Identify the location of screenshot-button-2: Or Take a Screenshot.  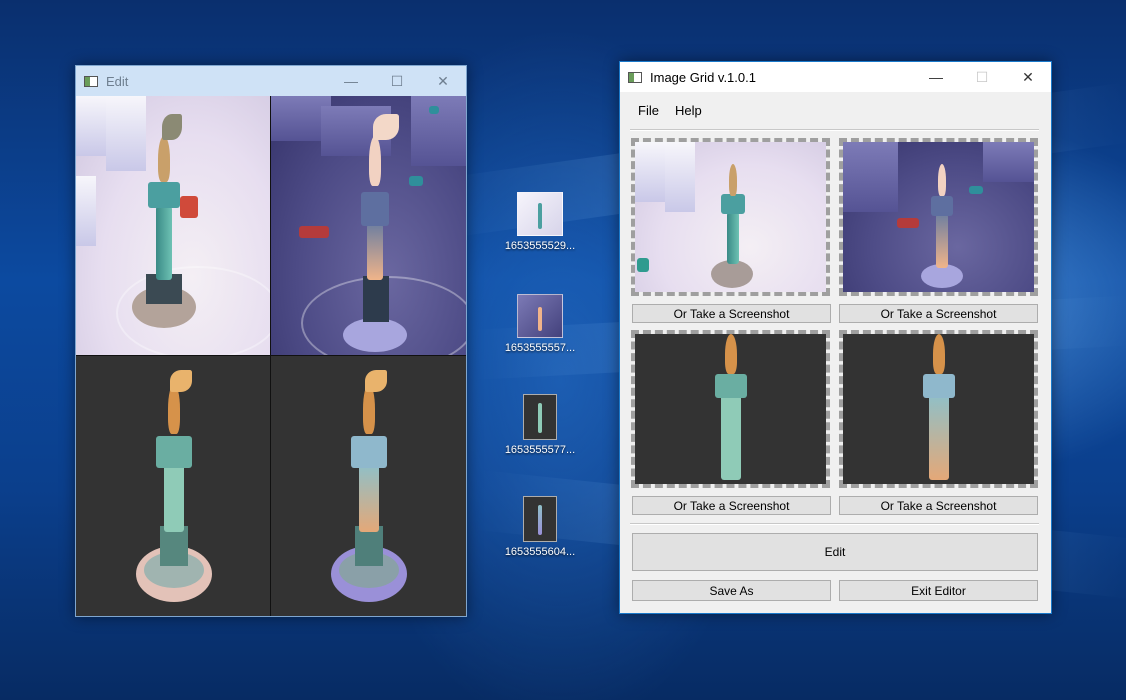
(938, 313).